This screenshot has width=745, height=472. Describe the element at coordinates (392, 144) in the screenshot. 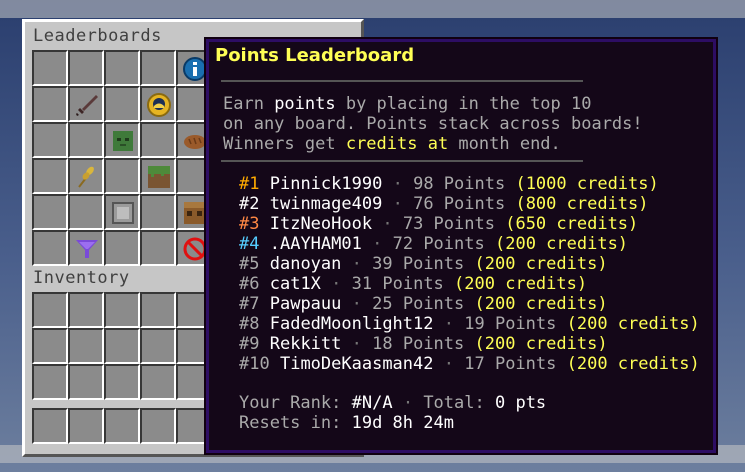

I see `description-line: Winners get credits at month end.` at that location.